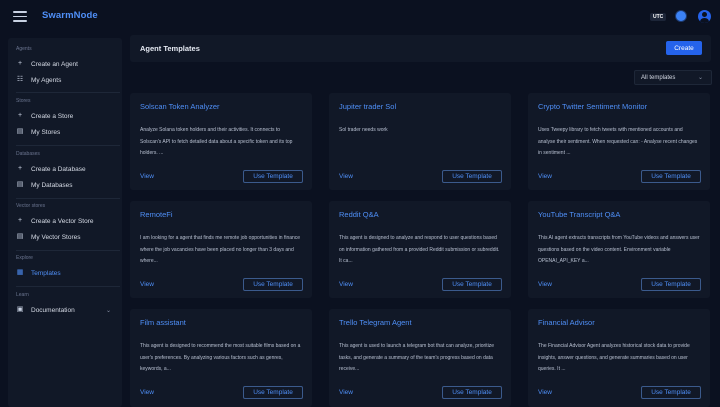 This screenshot has width=720, height=407. I want to click on sidebar-item-create-database: + Create a Database, so click(65, 169).